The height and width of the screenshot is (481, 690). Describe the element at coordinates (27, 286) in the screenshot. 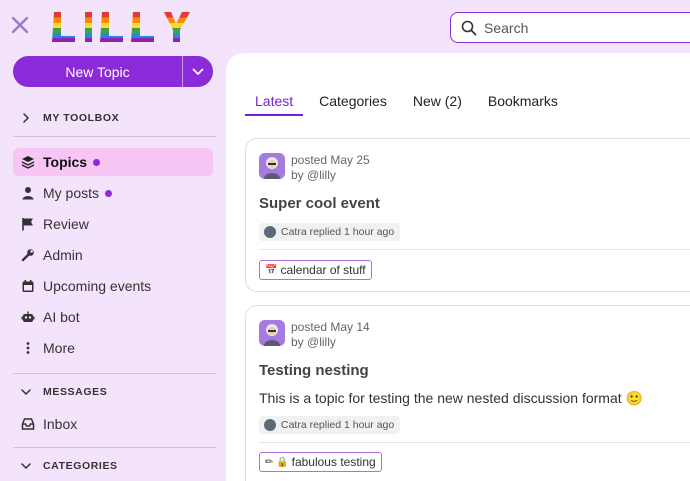

I see `calendar-icon` at that location.